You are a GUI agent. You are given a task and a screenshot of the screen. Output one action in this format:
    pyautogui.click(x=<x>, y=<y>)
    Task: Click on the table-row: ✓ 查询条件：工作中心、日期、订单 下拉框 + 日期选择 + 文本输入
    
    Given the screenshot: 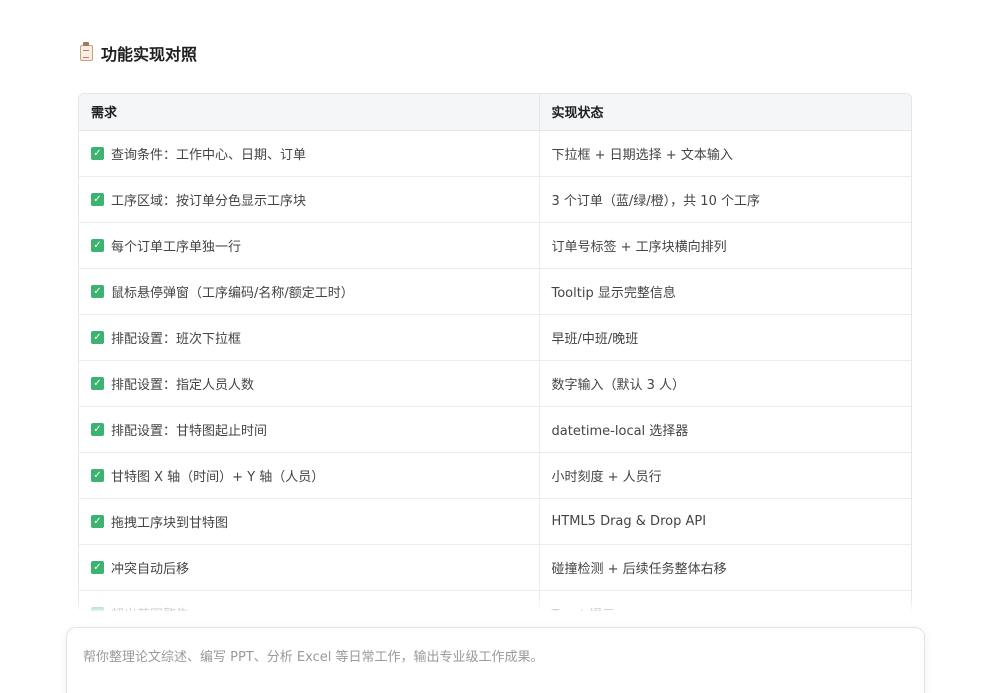 What is the action you would take?
    pyautogui.click(x=495, y=153)
    